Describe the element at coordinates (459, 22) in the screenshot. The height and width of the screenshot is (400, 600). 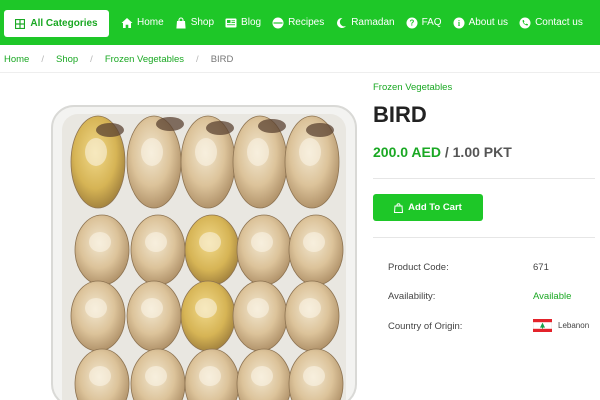
I see `info-circle-icon: i` at that location.